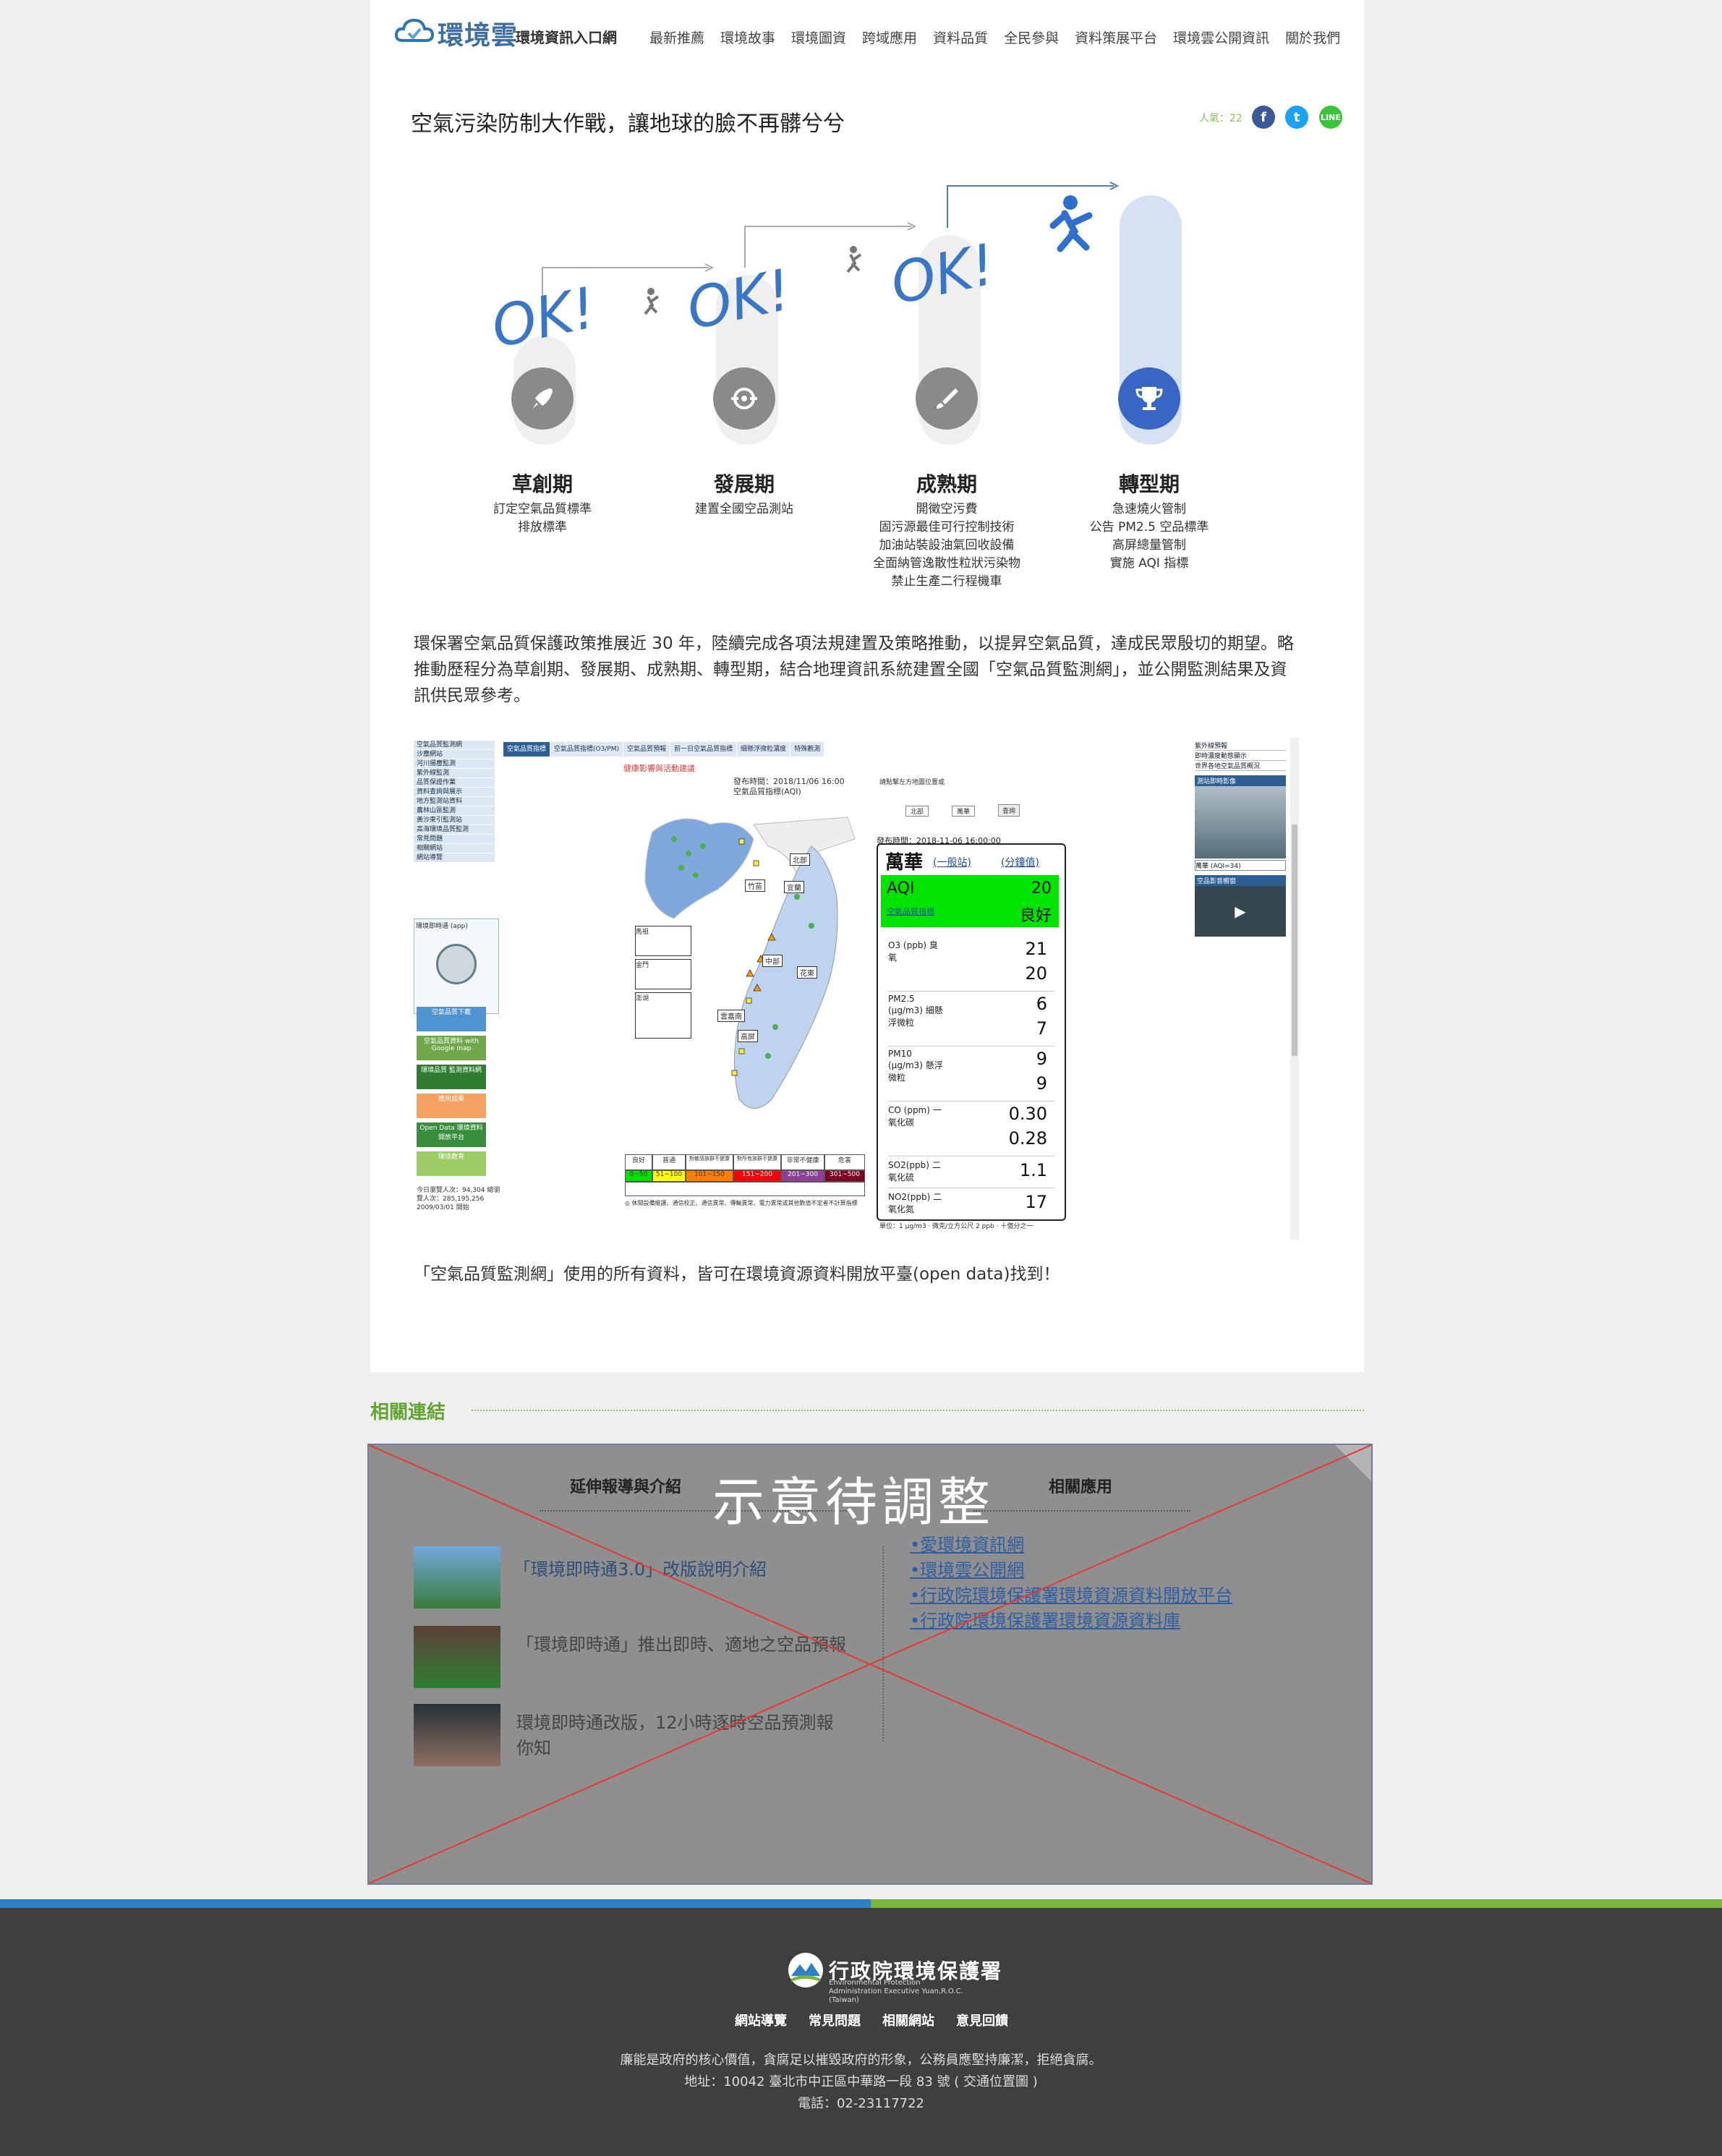 This screenshot has height=2156, width=1722. I want to click on banner-open-data: Open Data 環境資料開放平台, so click(452, 1134).